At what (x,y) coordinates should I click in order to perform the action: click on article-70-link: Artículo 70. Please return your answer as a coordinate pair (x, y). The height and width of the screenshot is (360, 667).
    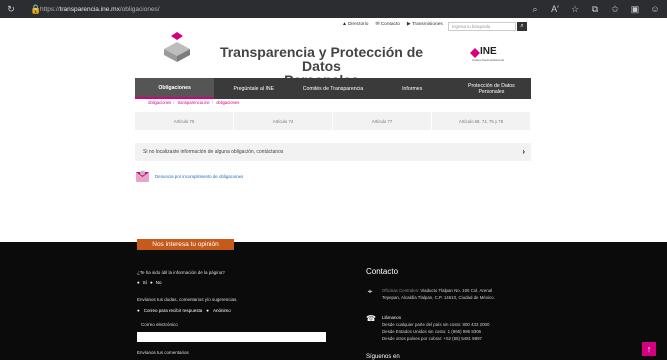
    Looking at the image, I should click on (184, 121).